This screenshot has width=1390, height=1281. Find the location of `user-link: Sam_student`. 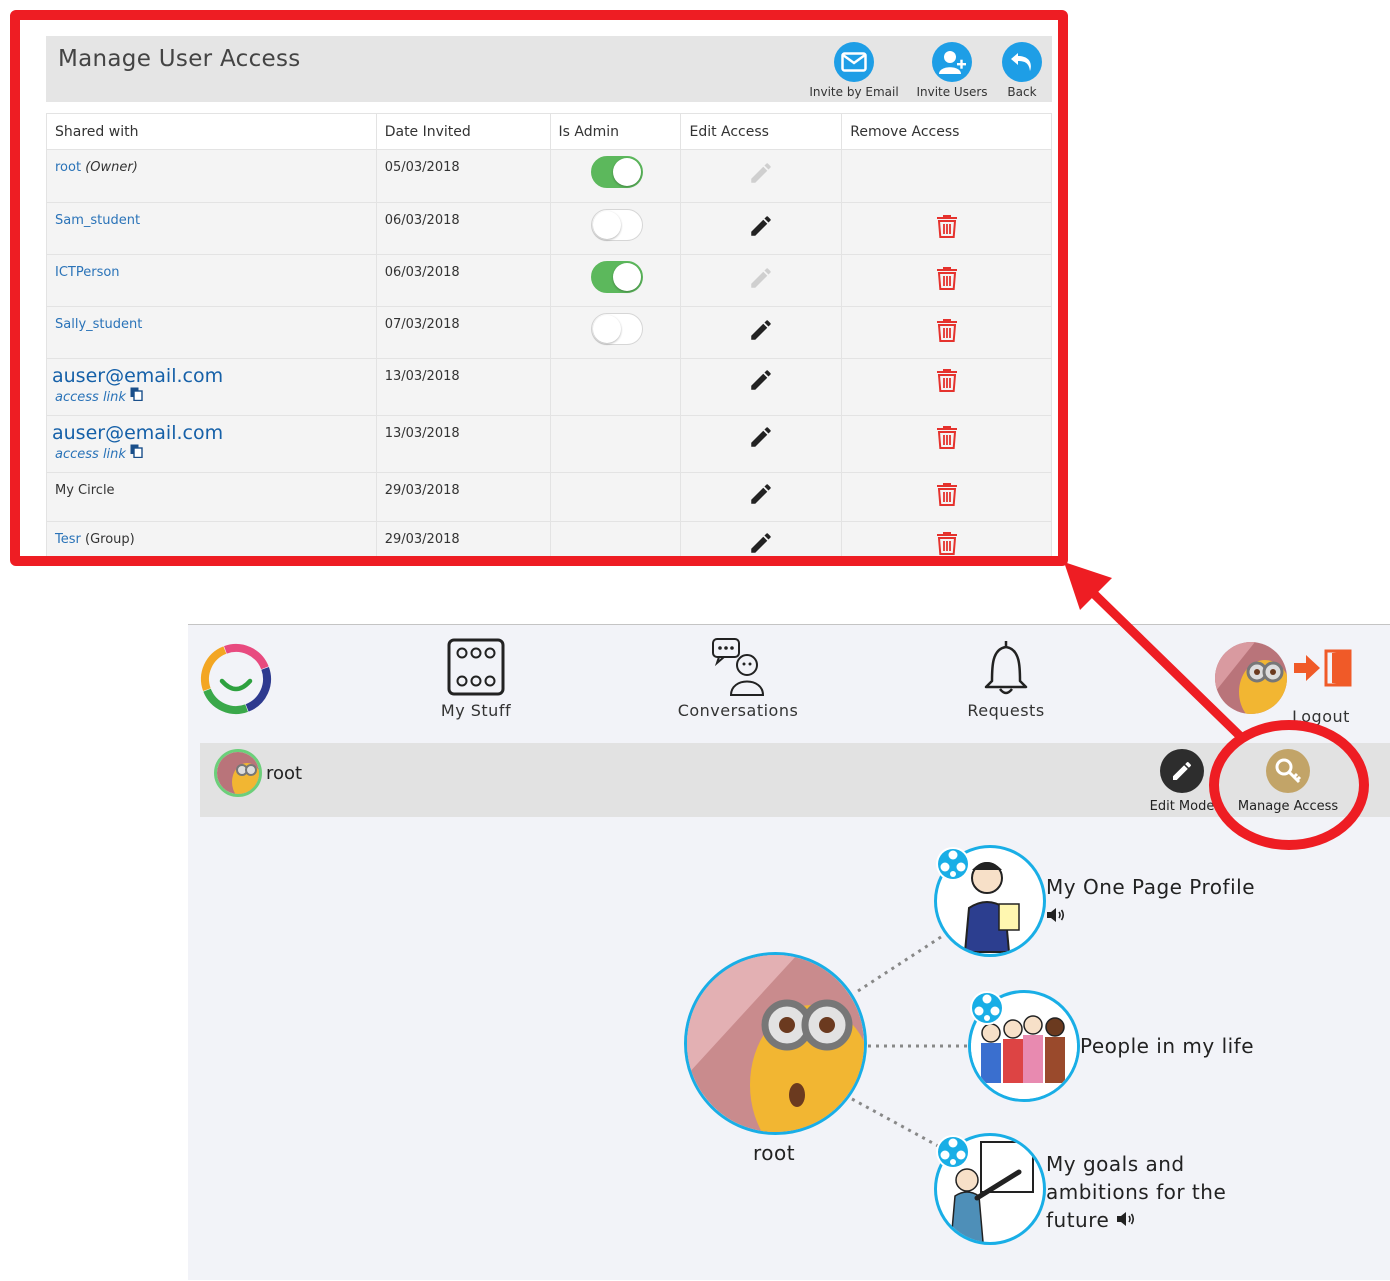

user-link: Sam_student is located at coordinates (97, 220).